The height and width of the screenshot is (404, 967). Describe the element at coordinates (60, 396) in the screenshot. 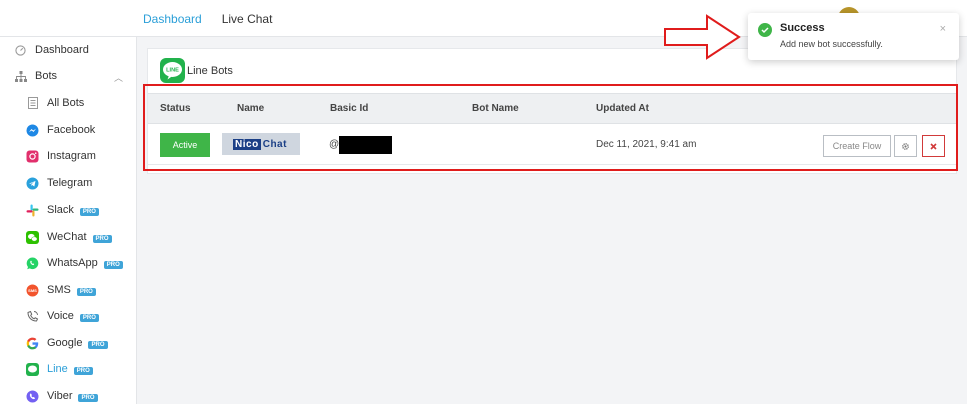

I see `sidebar-item-label: Viber` at that location.